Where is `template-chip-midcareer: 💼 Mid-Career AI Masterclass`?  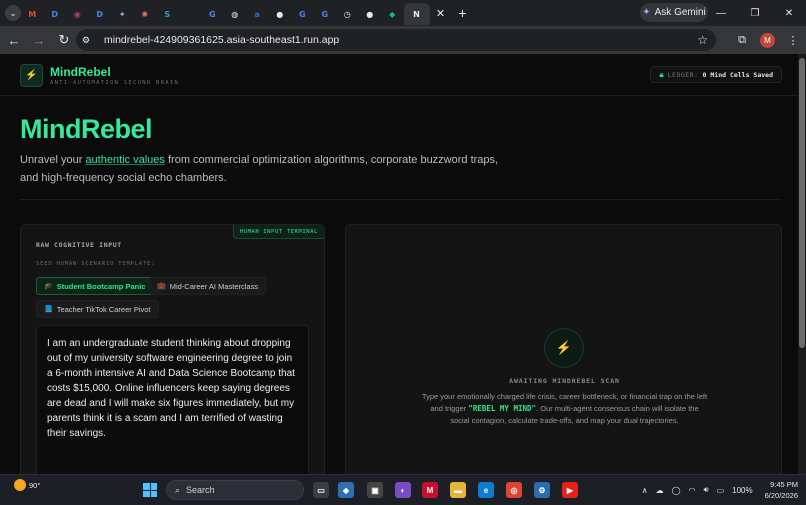
template-chip-midcareer: 💼 Mid-Career AI Masterclass is located at coordinates (208, 286).